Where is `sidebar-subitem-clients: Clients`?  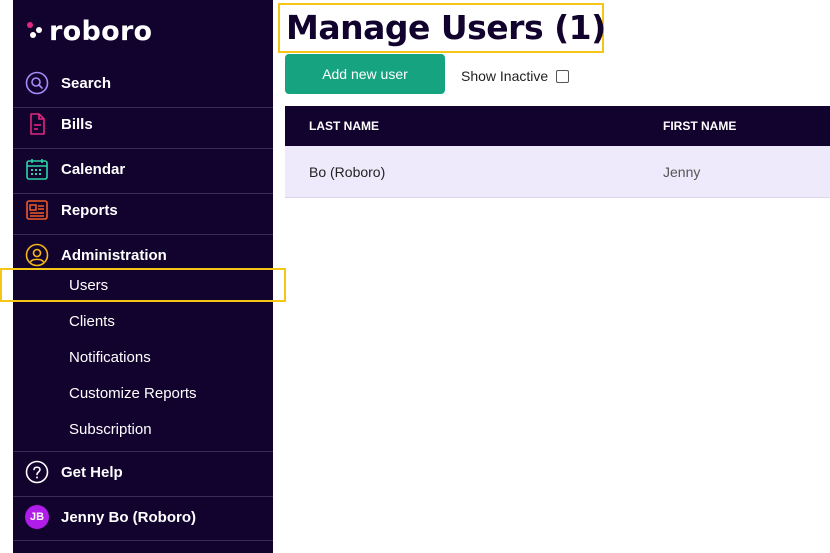
sidebar-subitem-clients: Clients is located at coordinates (92, 321).